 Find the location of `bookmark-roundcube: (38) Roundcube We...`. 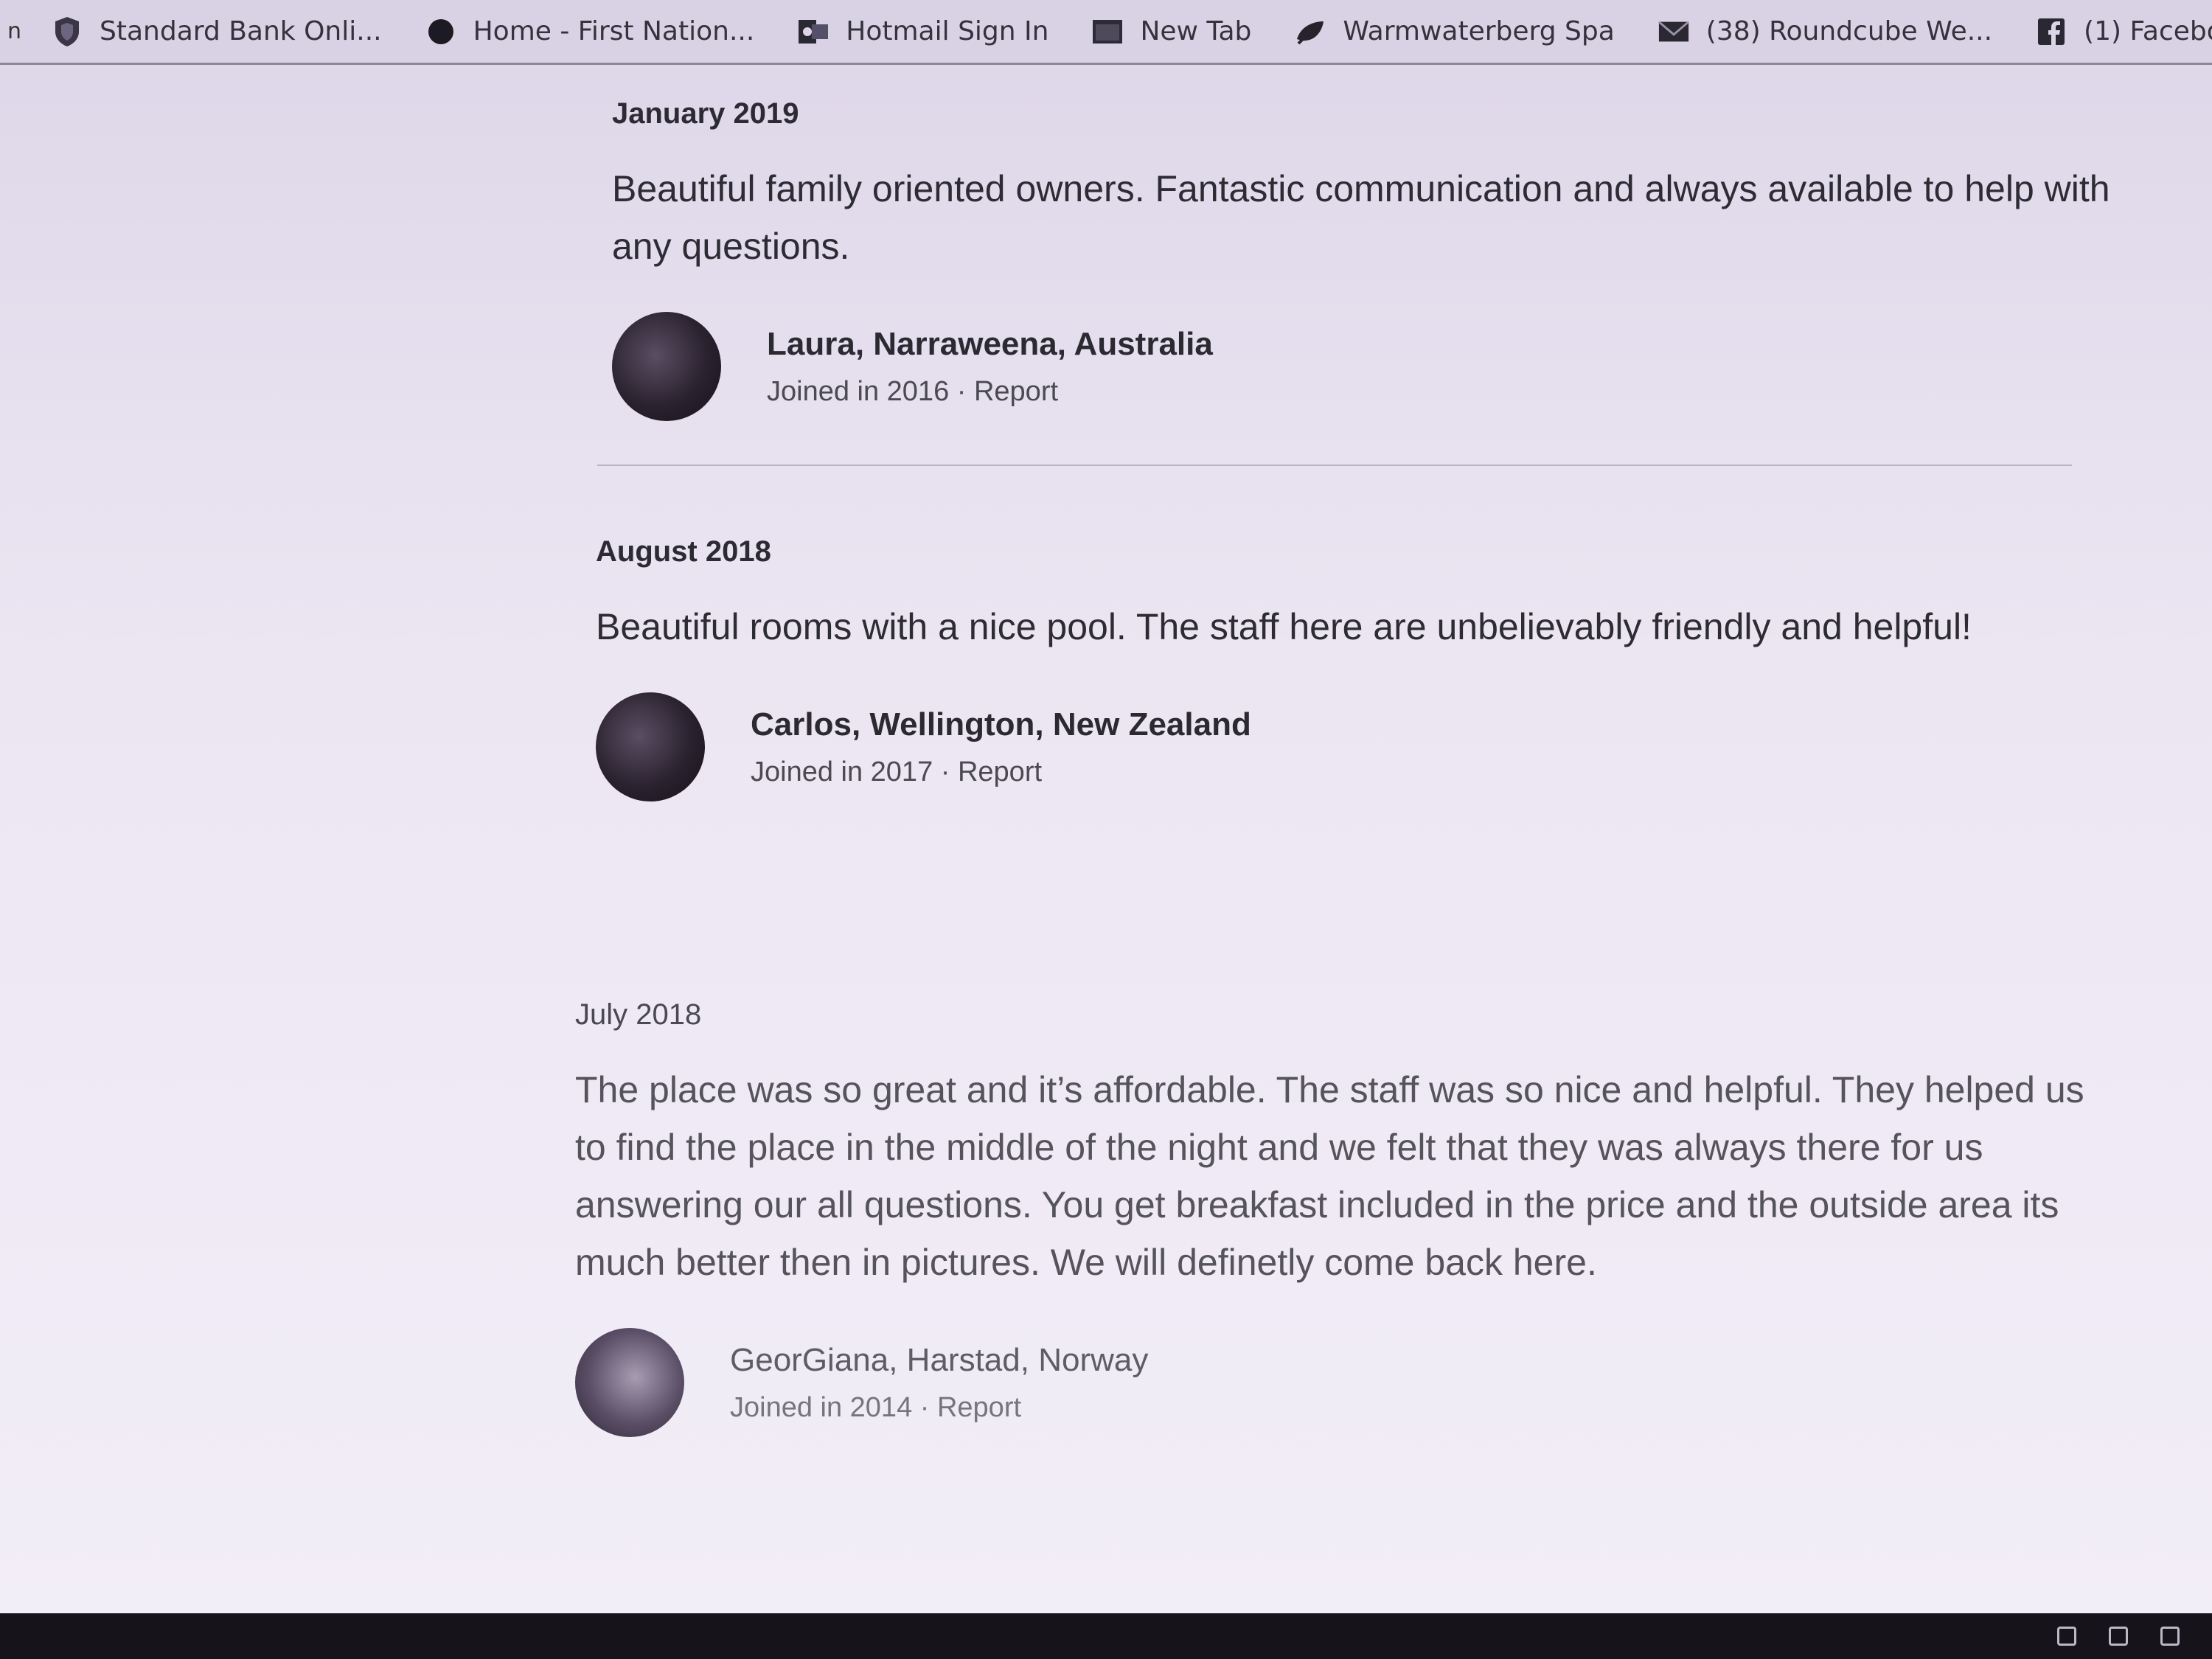

bookmark-roundcube: (38) Roundcube We... is located at coordinates (1825, 31).